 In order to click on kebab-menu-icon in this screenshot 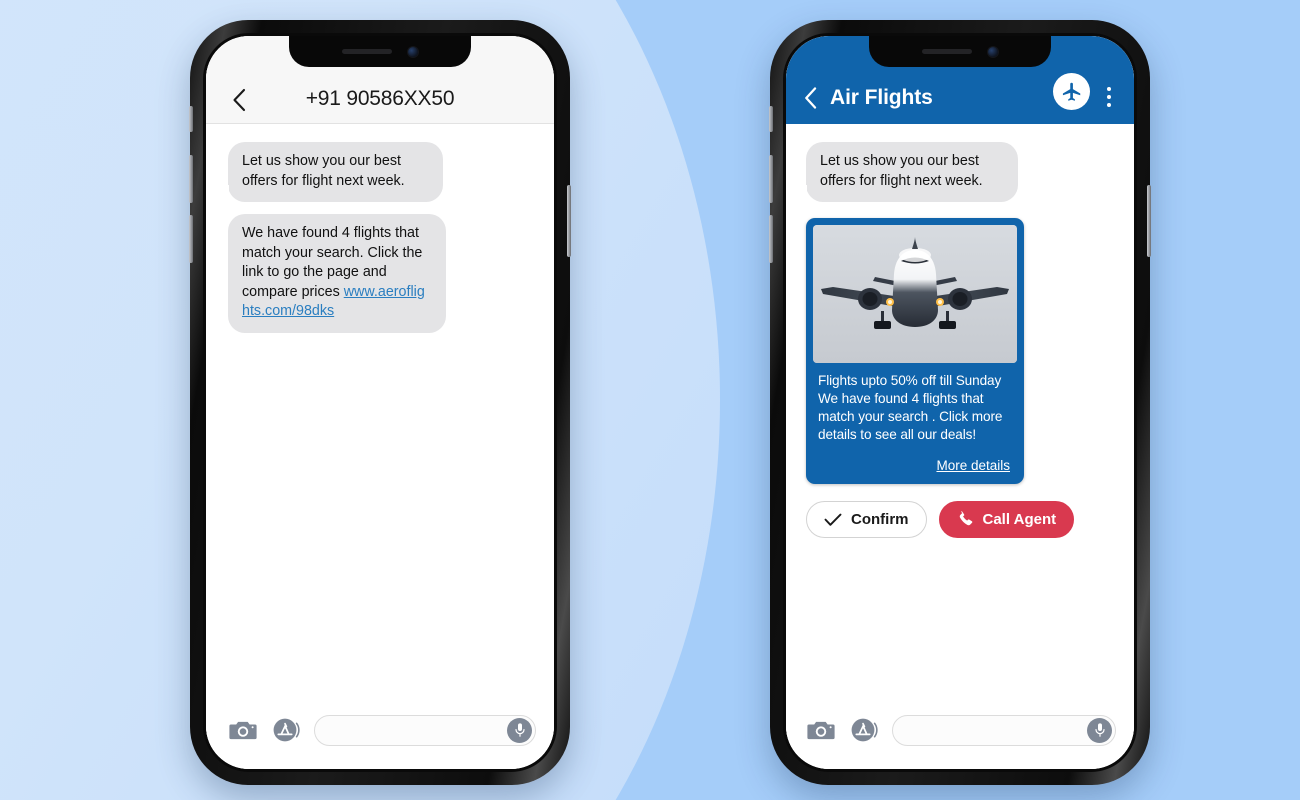, I will do `click(1109, 97)`.